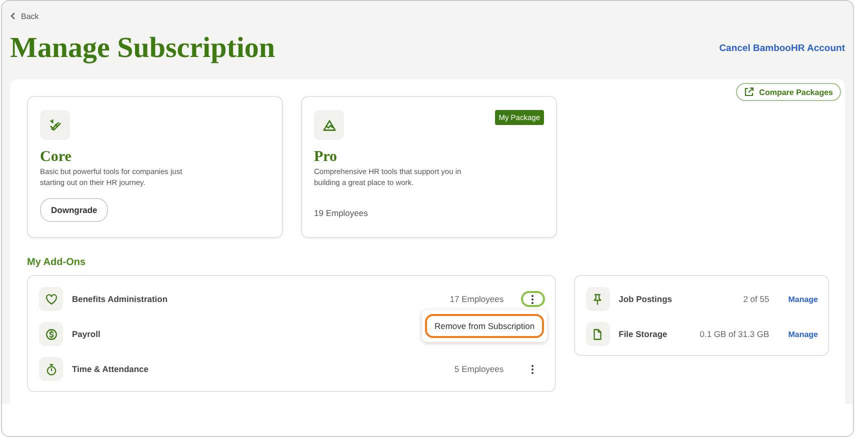 The width and height of the screenshot is (855, 439). What do you see at coordinates (484, 326) in the screenshot?
I see `menu-item: Remove from Subscription` at bounding box center [484, 326].